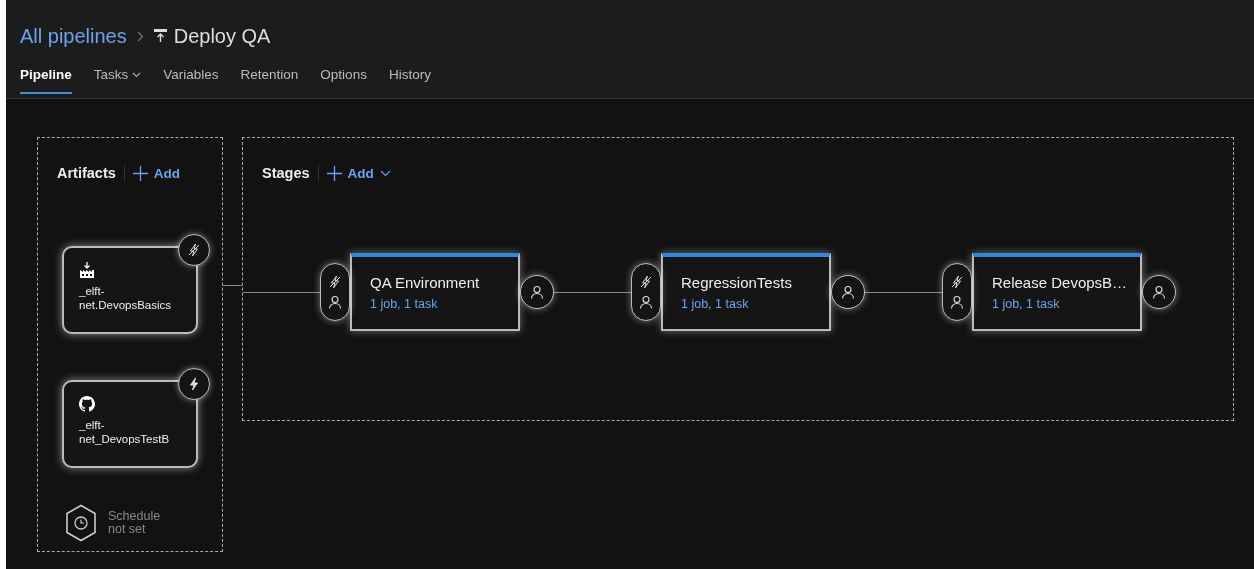 The width and height of the screenshot is (1254, 569). What do you see at coordinates (86, 173) in the screenshot?
I see `section-title: Artifacts` at bounding box center [86, 173].